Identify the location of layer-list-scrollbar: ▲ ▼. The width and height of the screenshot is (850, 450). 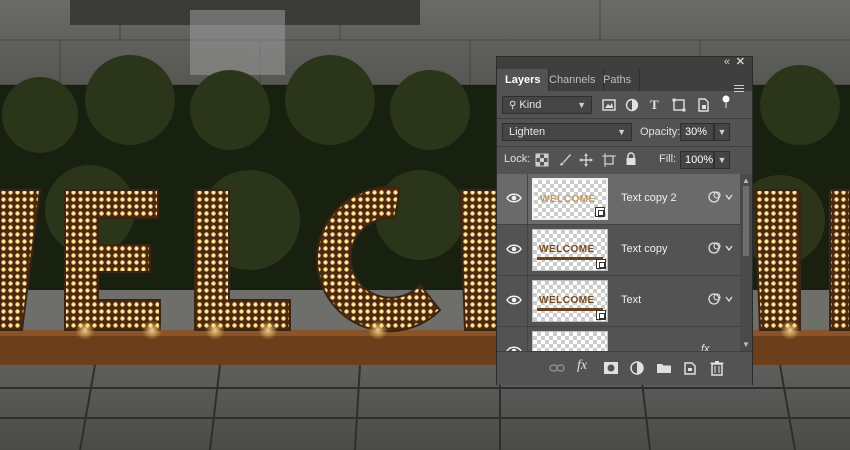
(746, 262).